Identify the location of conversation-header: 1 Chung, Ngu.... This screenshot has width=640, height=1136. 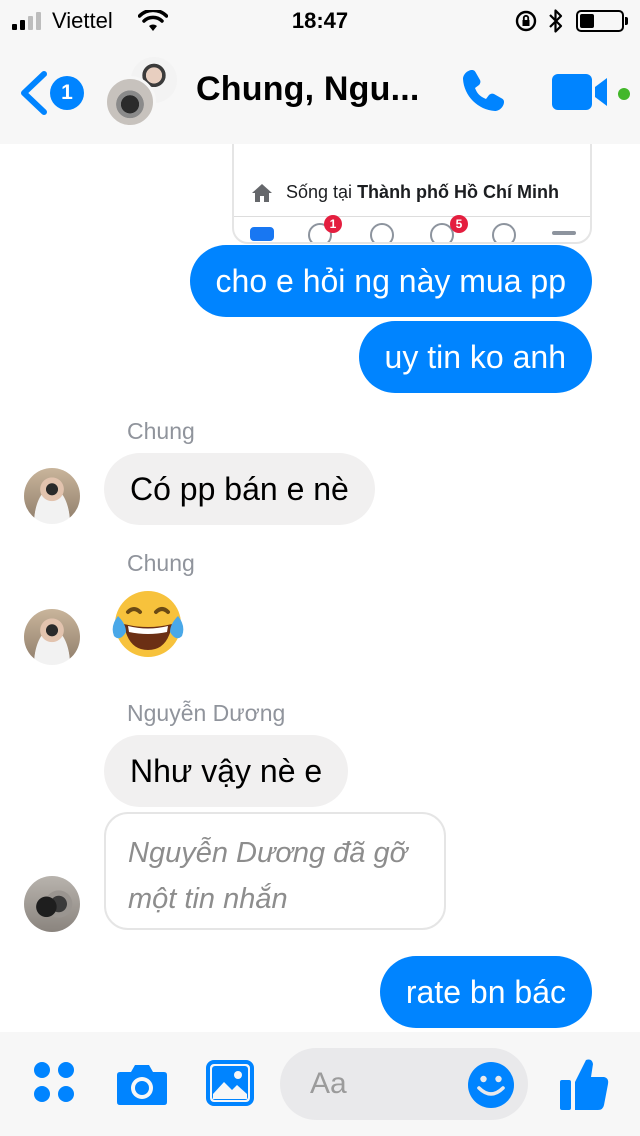
(320, 92).